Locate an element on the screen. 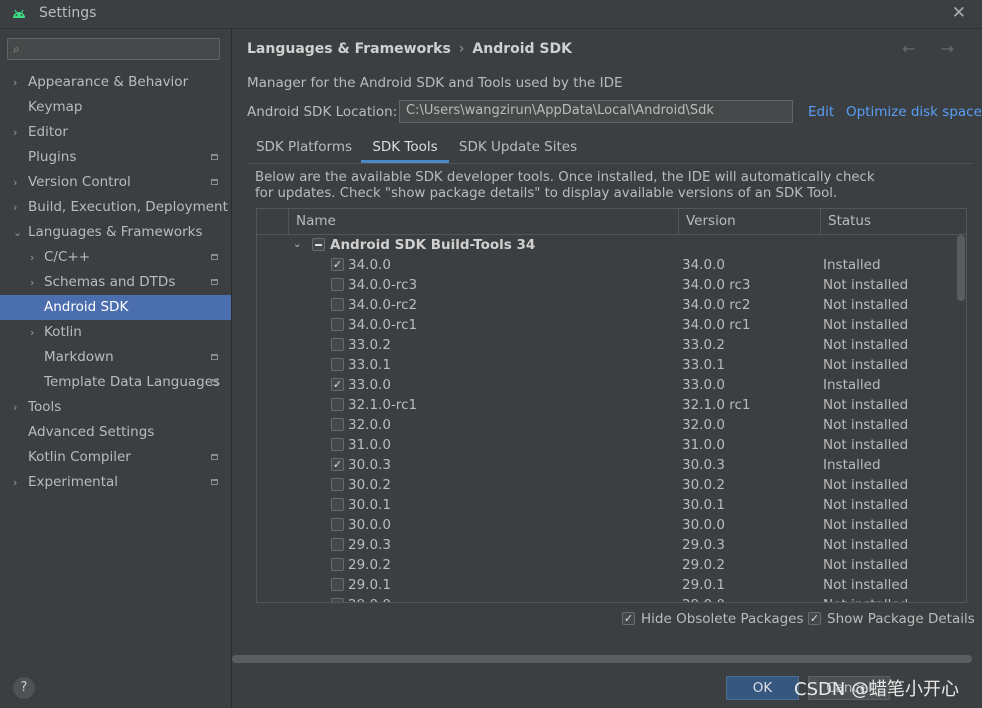  table-row: 33.0.1 33.0.1 Not installed is located at coordinates (607, 365).